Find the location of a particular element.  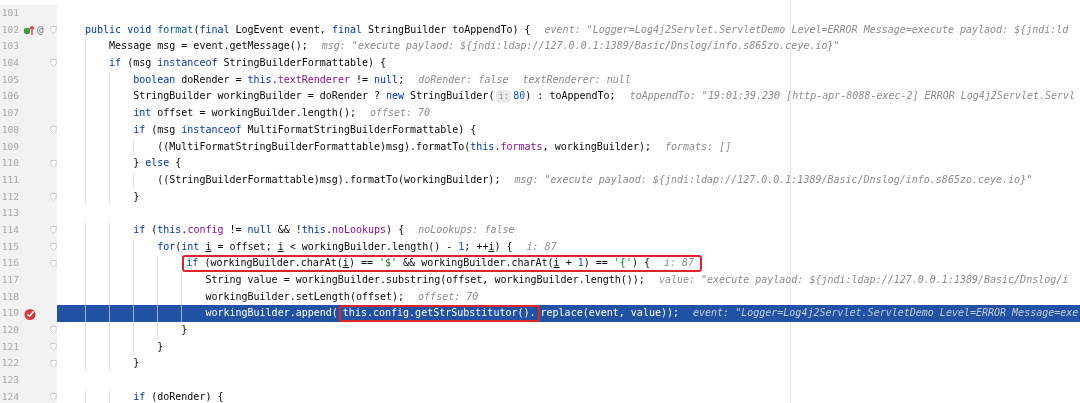

code-line: ((StringBuilderFormattable)msg).formatTo(workingBuilder); is located at coordinates (329, 179).